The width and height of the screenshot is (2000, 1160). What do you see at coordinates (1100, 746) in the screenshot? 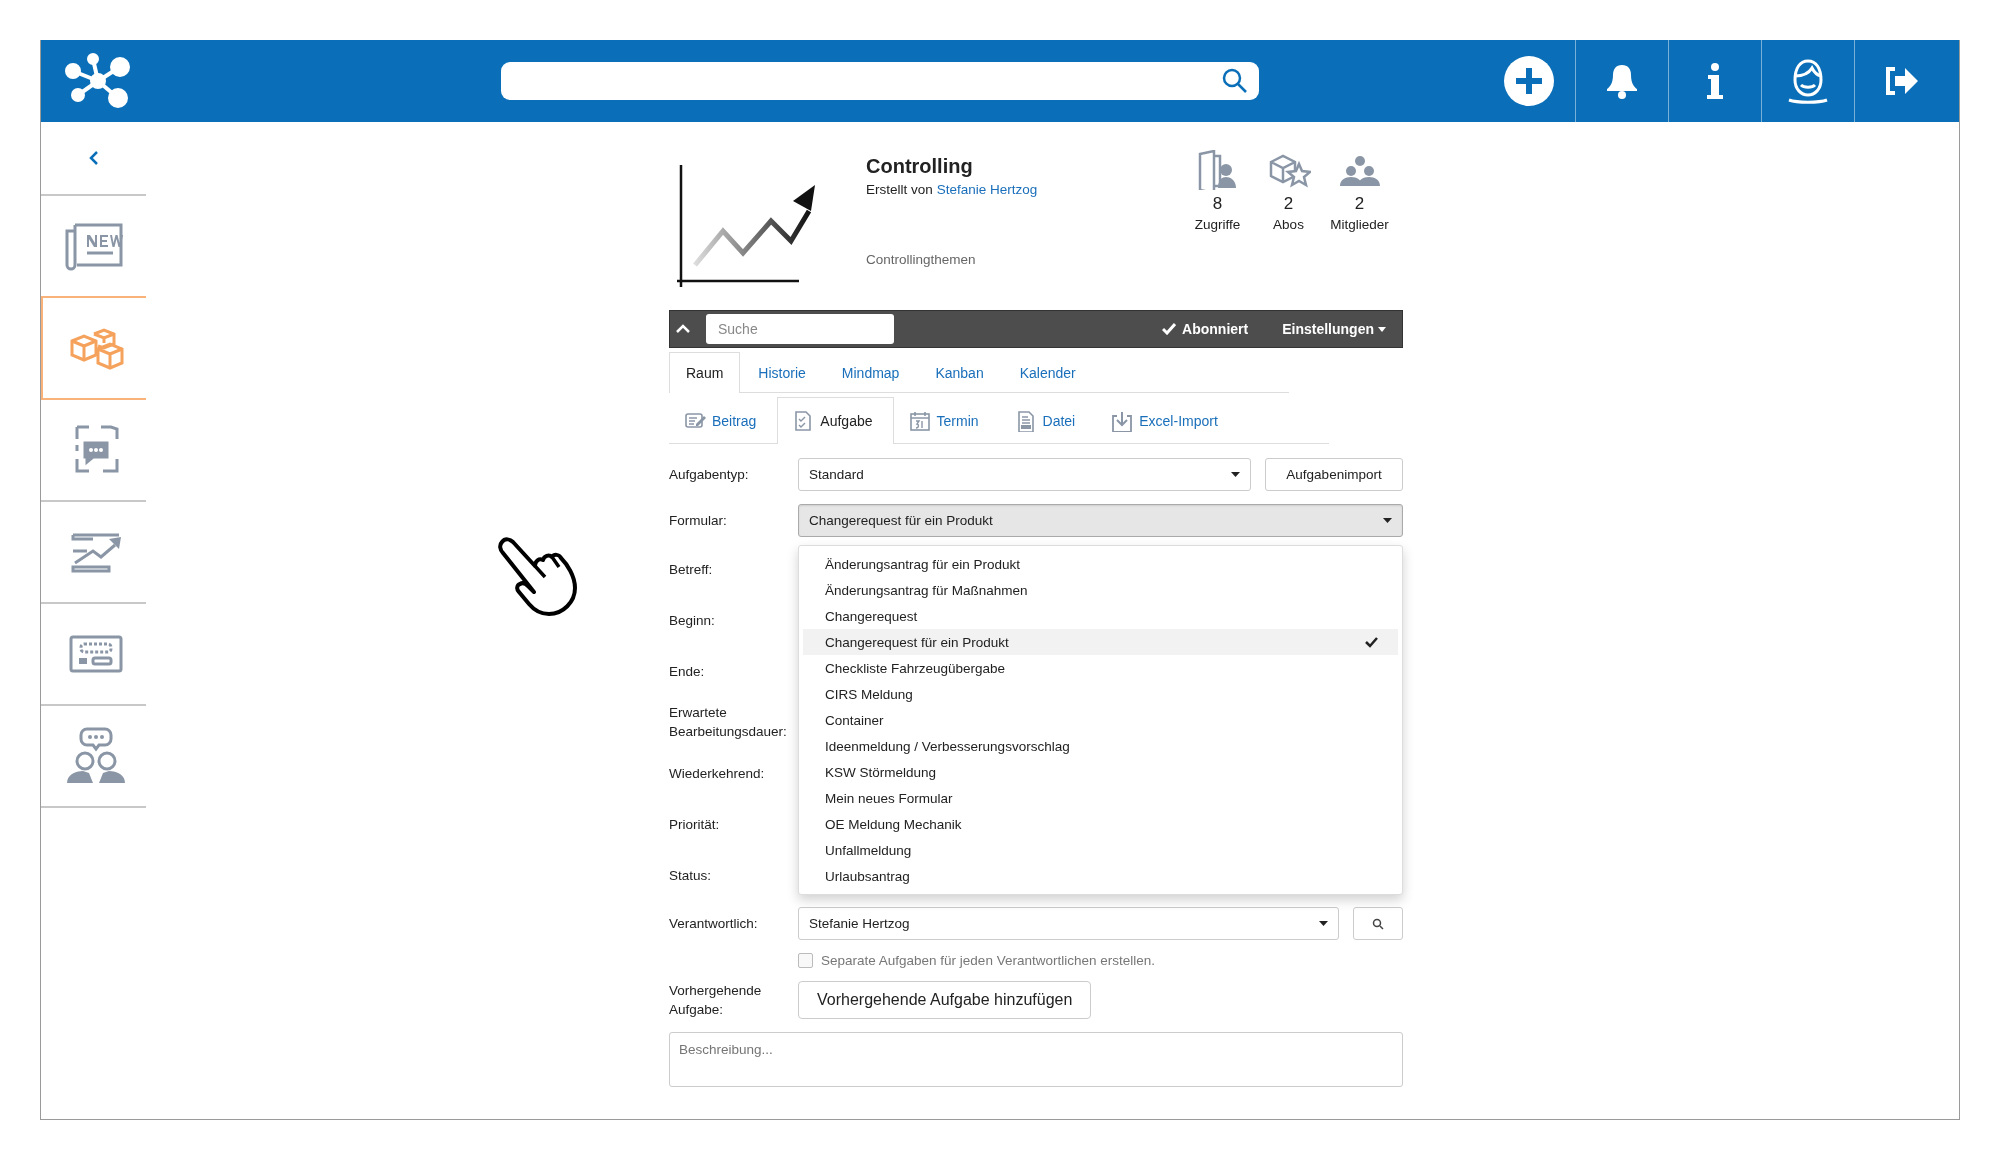
I see `dropdown-option: Ideenmeldung / Verbesserungsvorschlag` at bounding box center [1100, 746].